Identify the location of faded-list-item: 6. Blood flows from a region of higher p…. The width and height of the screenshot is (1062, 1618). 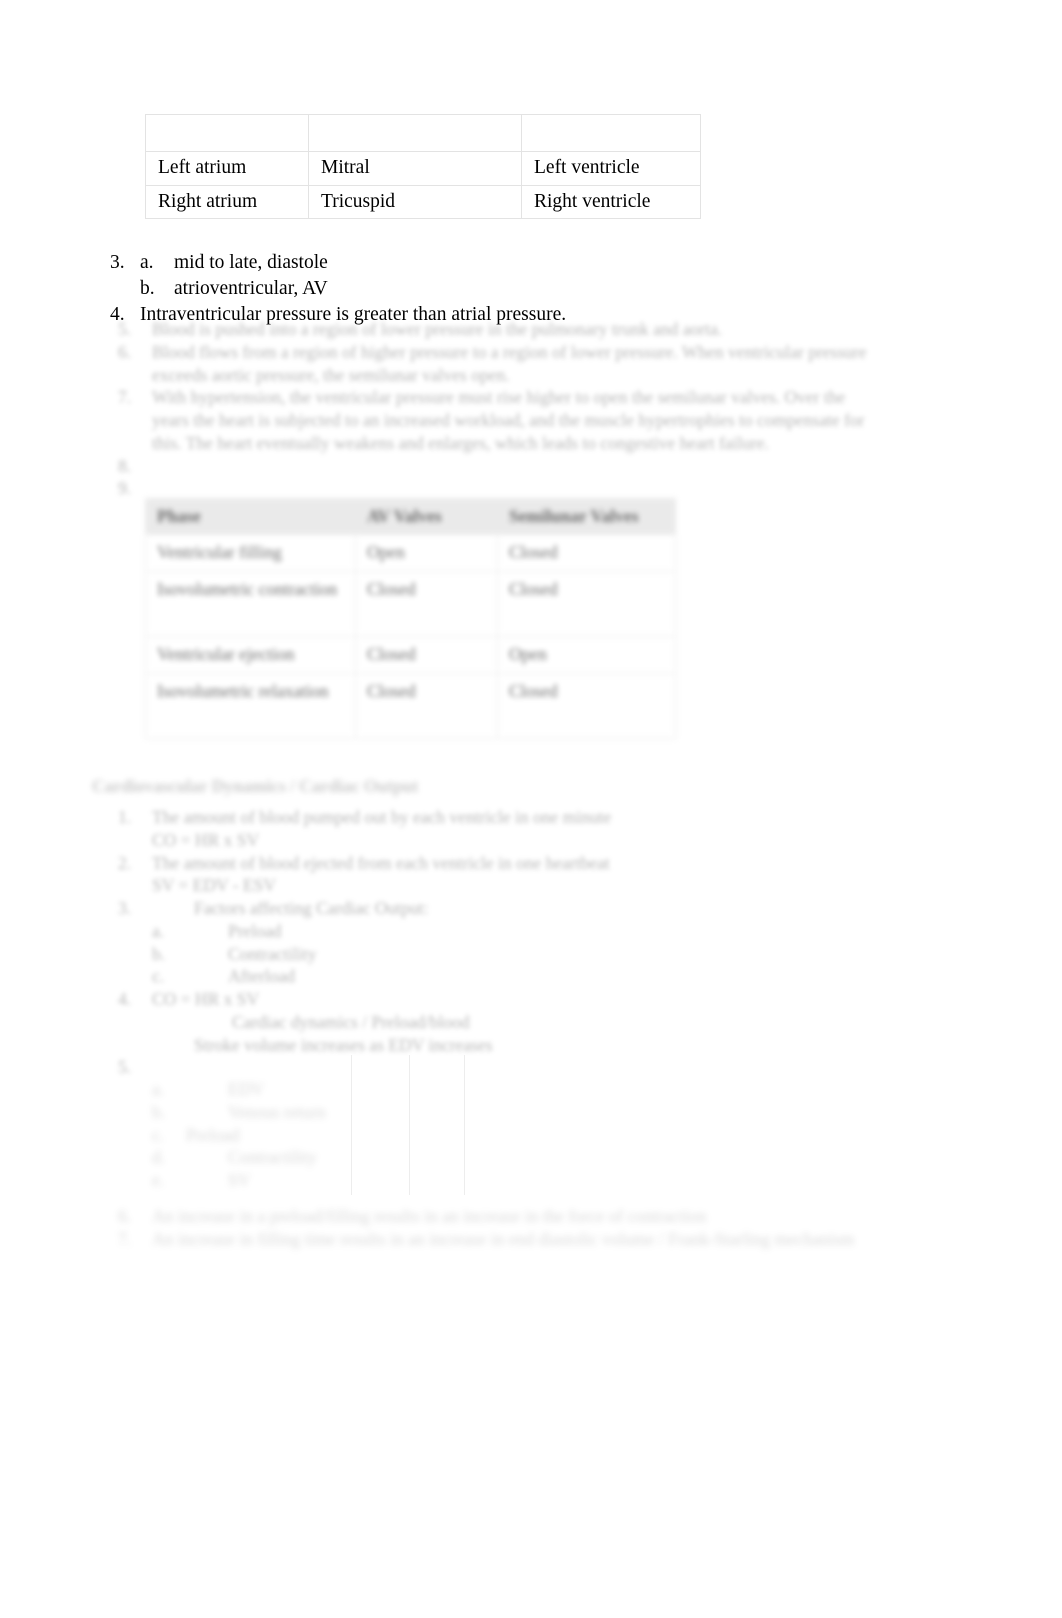
(492, 352).